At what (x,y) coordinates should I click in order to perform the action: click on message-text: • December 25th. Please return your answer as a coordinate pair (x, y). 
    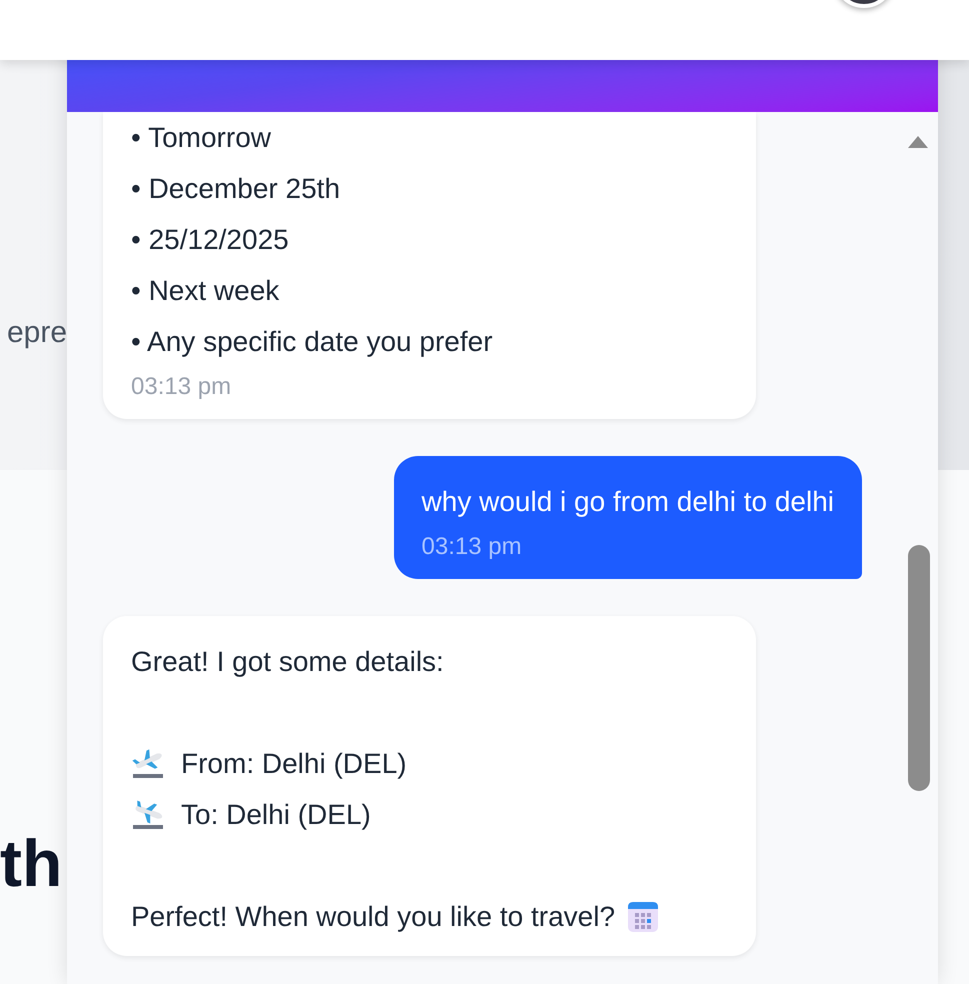
    Looking at the image, I should click on (235, 189).